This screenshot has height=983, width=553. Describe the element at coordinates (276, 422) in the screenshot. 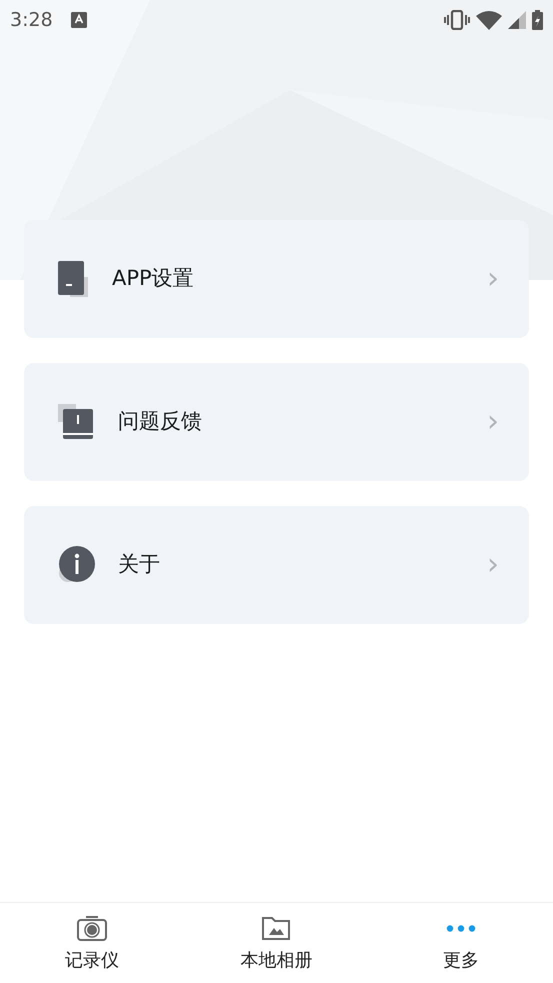

I see `menu-item: 问题反馈 ›` at that location.